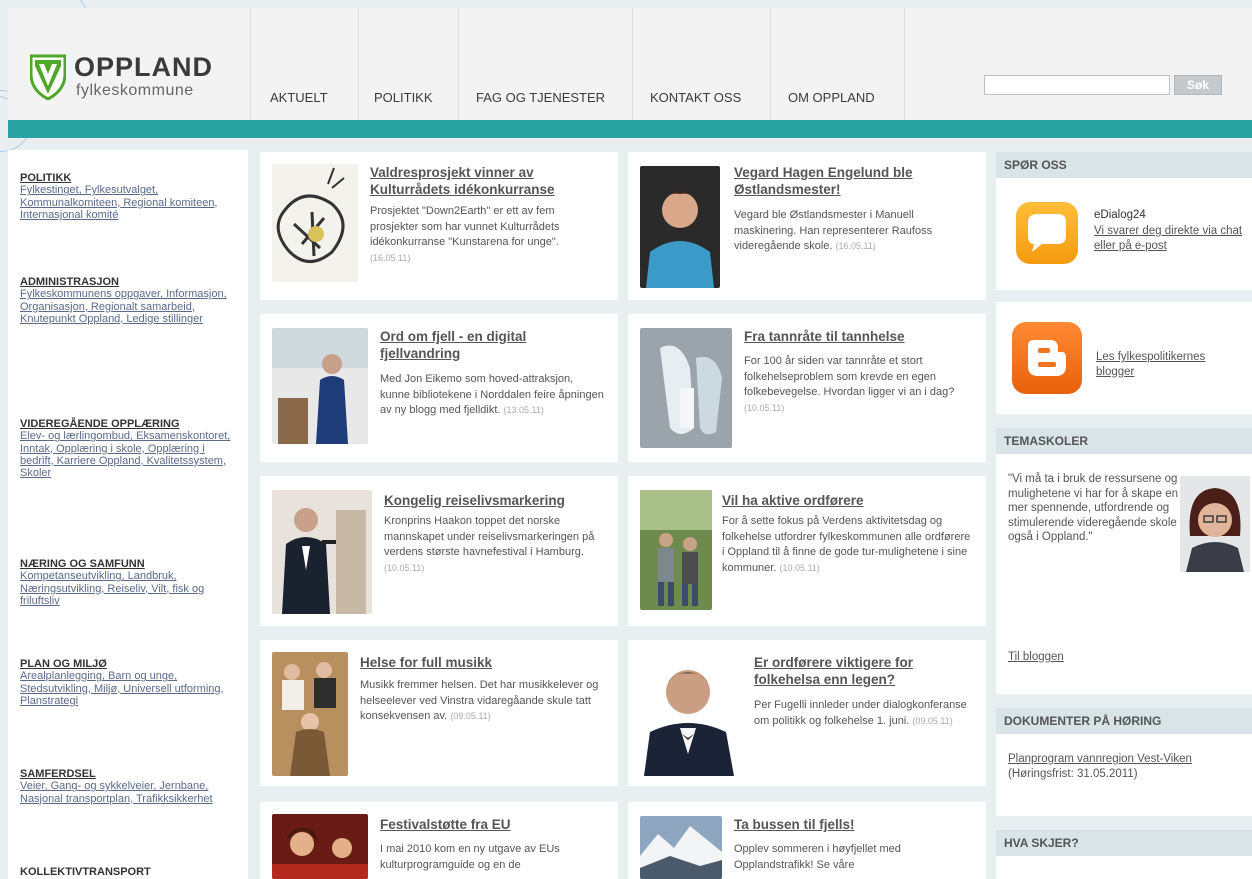 Image resolution: width=1252 pixels, height=879 pixels. I want to click on spor-oss-blog-box: Les fylkespolitikernes blogger, so click(1124, 358).